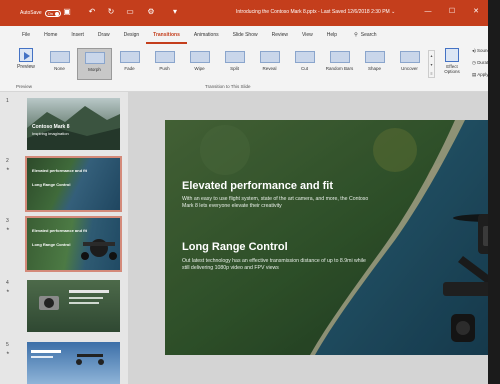 The image size is (500, 384). What do you see at coordinates (94, 58) in the screenshot?
I see `morph-icon` at bounding box center [94, 58].